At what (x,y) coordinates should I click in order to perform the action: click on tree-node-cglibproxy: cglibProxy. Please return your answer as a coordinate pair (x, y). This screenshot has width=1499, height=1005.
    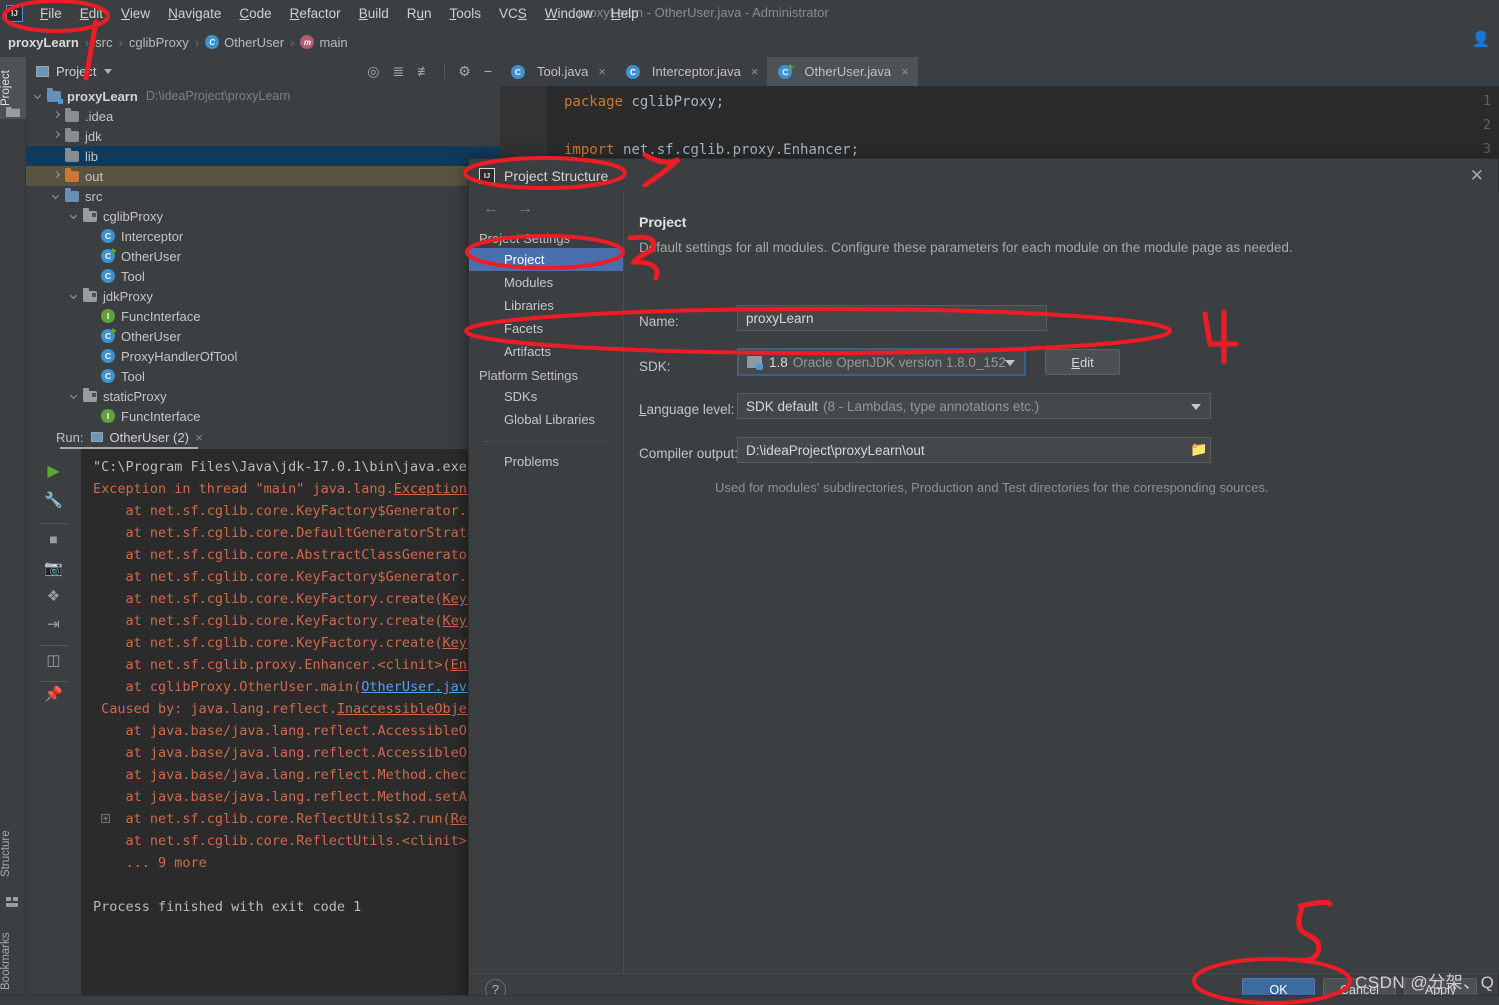
    Looking at the image, I should click on (263, 216).